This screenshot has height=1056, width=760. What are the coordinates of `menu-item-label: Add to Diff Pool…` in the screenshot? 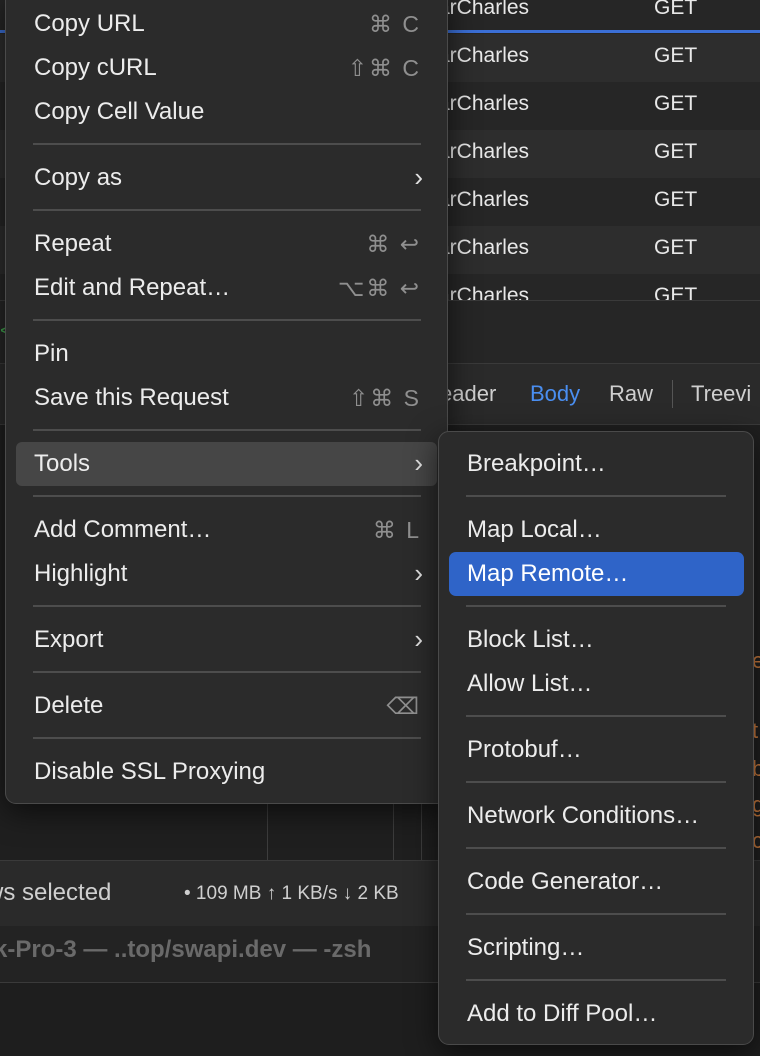 It's located at (562, 1013).